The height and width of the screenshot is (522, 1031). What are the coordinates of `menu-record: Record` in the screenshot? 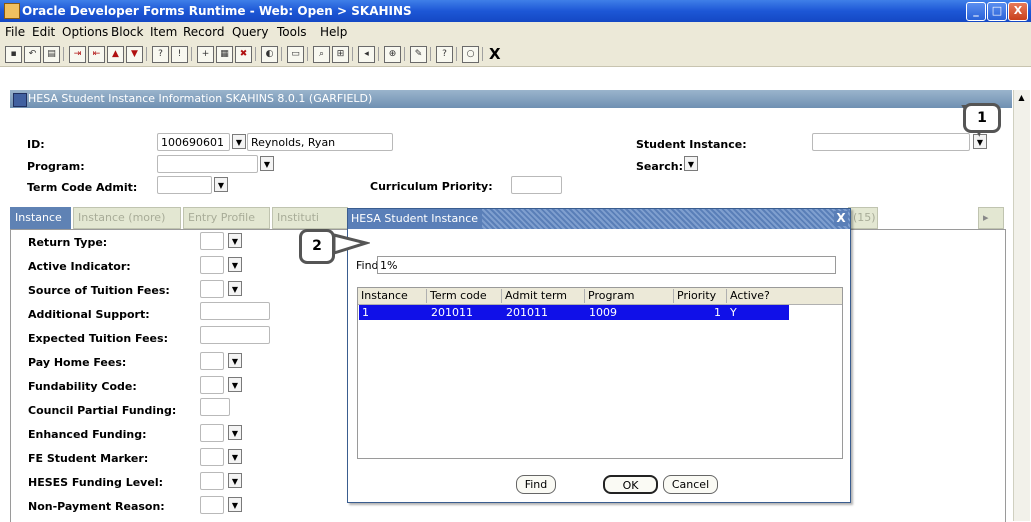 It's located at (203, 32).